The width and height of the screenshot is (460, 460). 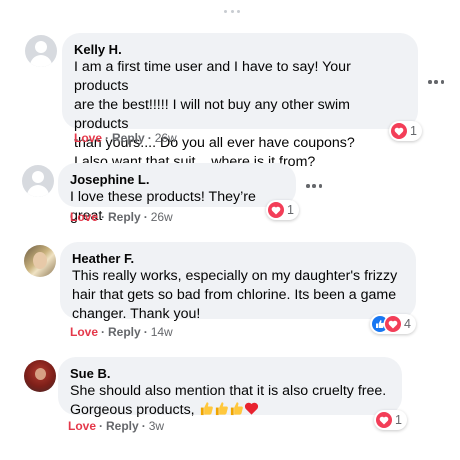 I want to click on commenter-name: Kelly H., so click(x=240, y=49).